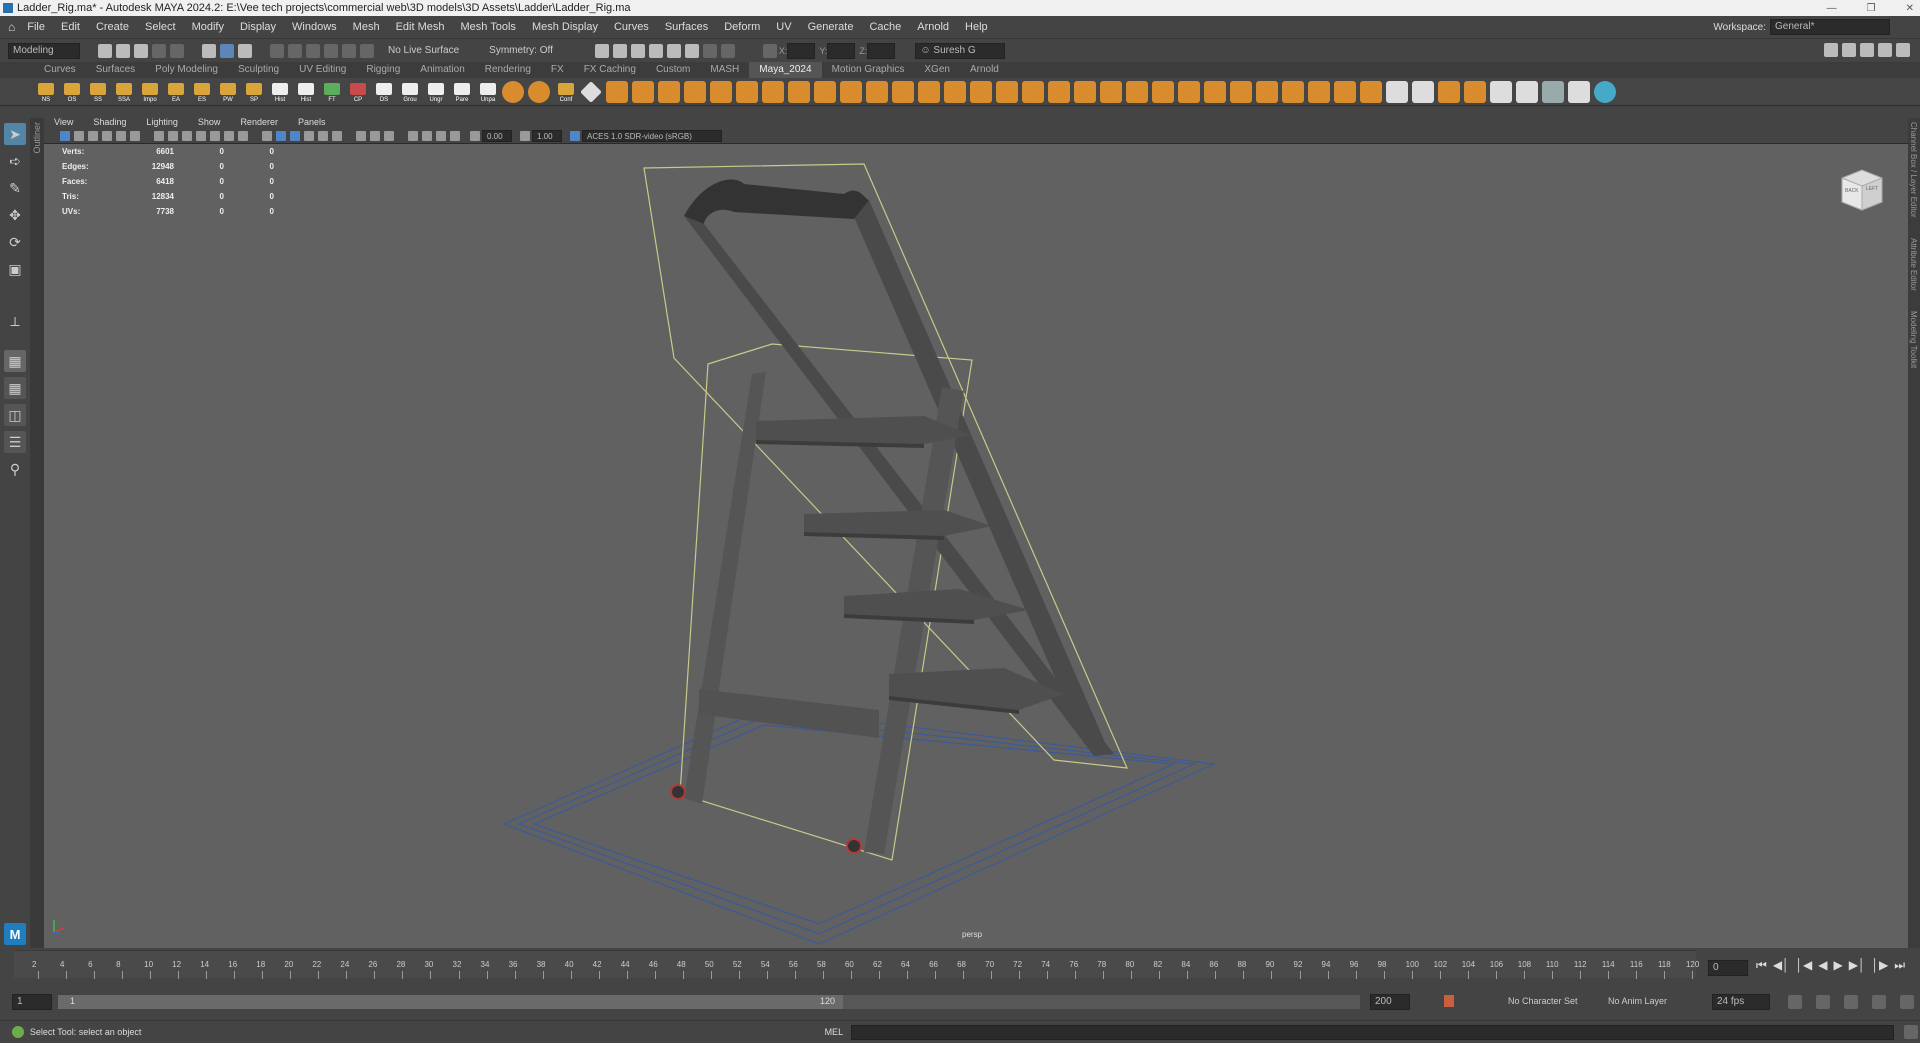 The image size is (1920, 1043). What do you see at coordinates (841, 50) in the screenshot?
I see `y-field` at bounding box center [841, 50].